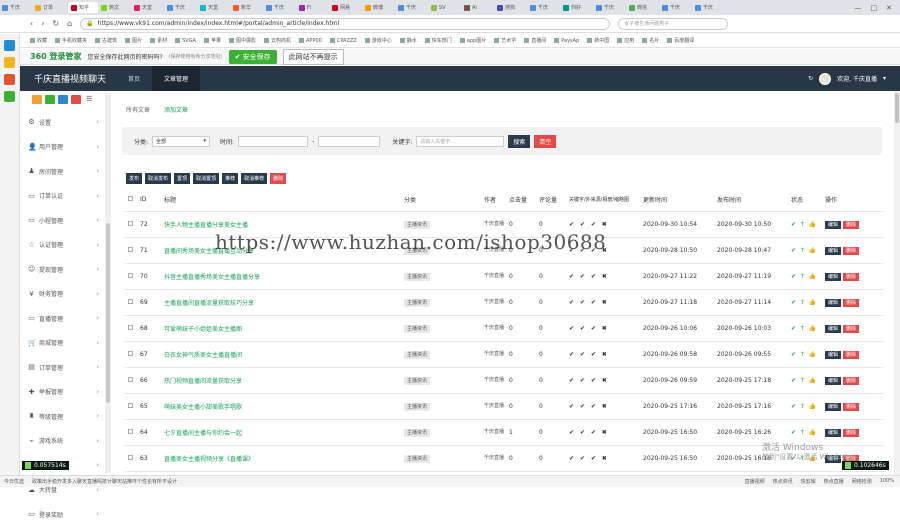 The image size is (900, 527). I want to click on bookmark-item: 艺术字, so click(505, 40).